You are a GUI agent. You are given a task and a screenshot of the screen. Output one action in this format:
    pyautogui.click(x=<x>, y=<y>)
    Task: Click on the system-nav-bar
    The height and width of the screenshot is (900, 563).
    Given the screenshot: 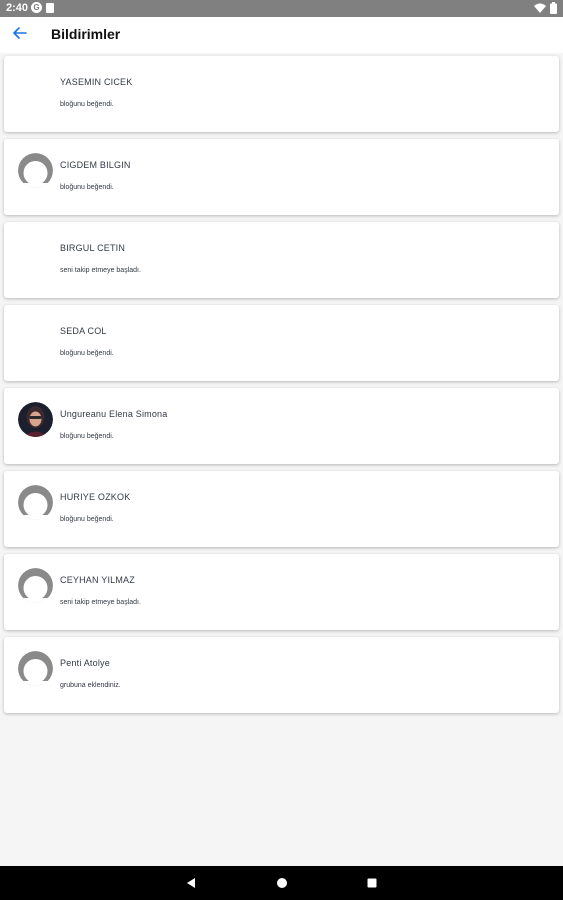 What is the action you would take?
    pyautogui.click(x=281, y=883)
    